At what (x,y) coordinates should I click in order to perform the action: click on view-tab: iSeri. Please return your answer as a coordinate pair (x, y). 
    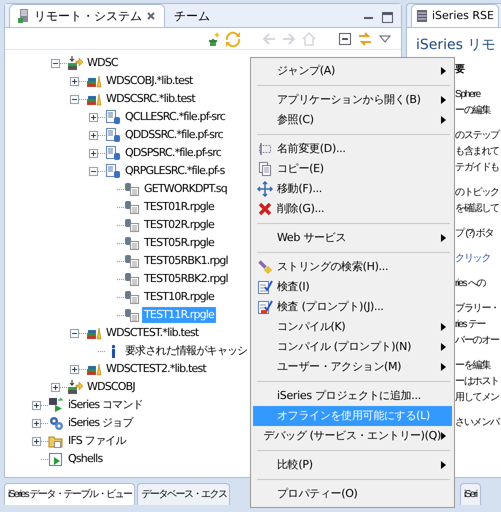
    Looking at the image, I should click on (470, 494).